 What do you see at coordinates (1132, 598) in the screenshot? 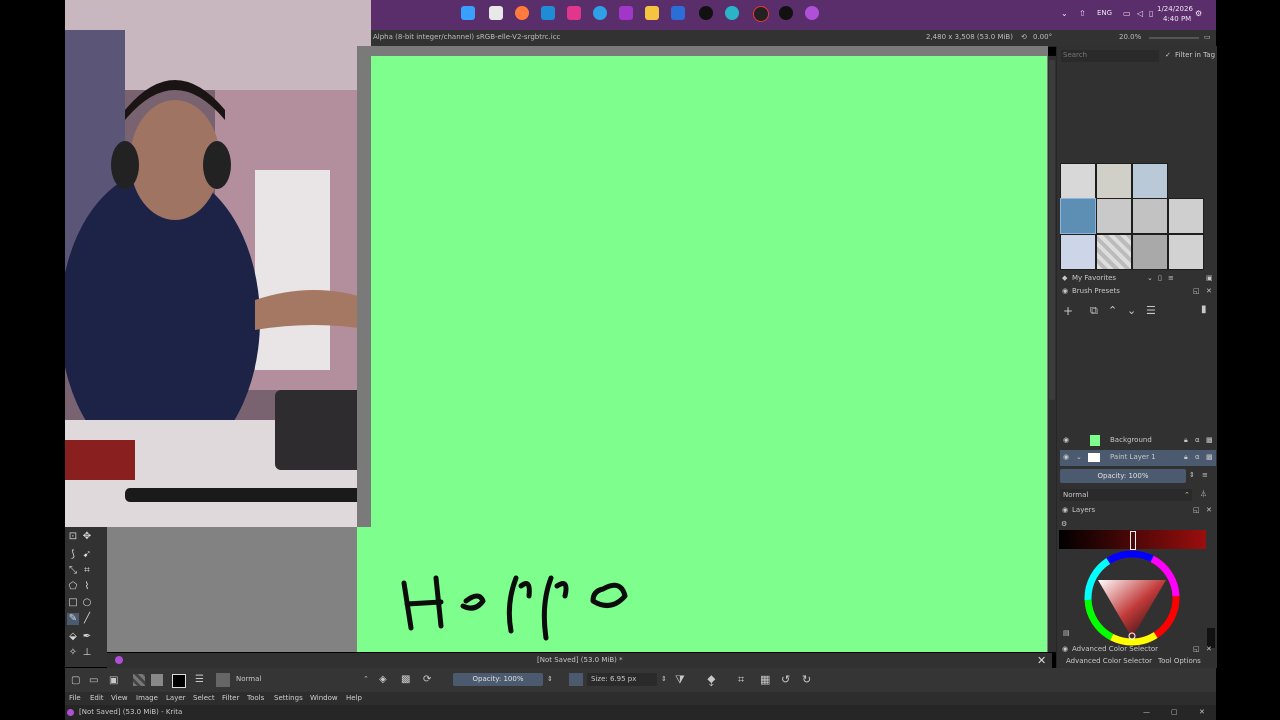
I see `color-wheel` at bounding box center [1132, 598].